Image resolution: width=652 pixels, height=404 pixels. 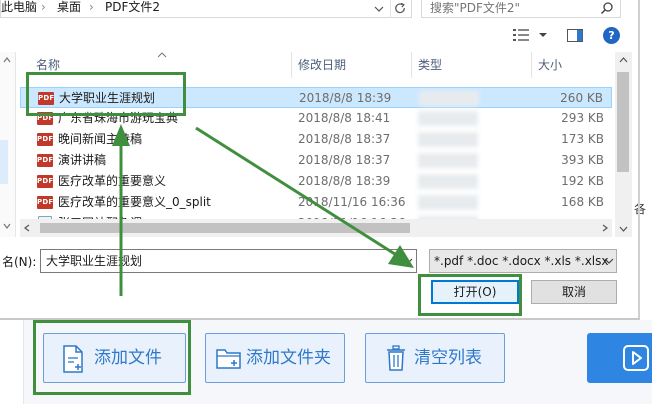 What do you see at coordinates (12, 362) in the screenshot?
I see `app-side-strip` at bounding box center [12, 362].